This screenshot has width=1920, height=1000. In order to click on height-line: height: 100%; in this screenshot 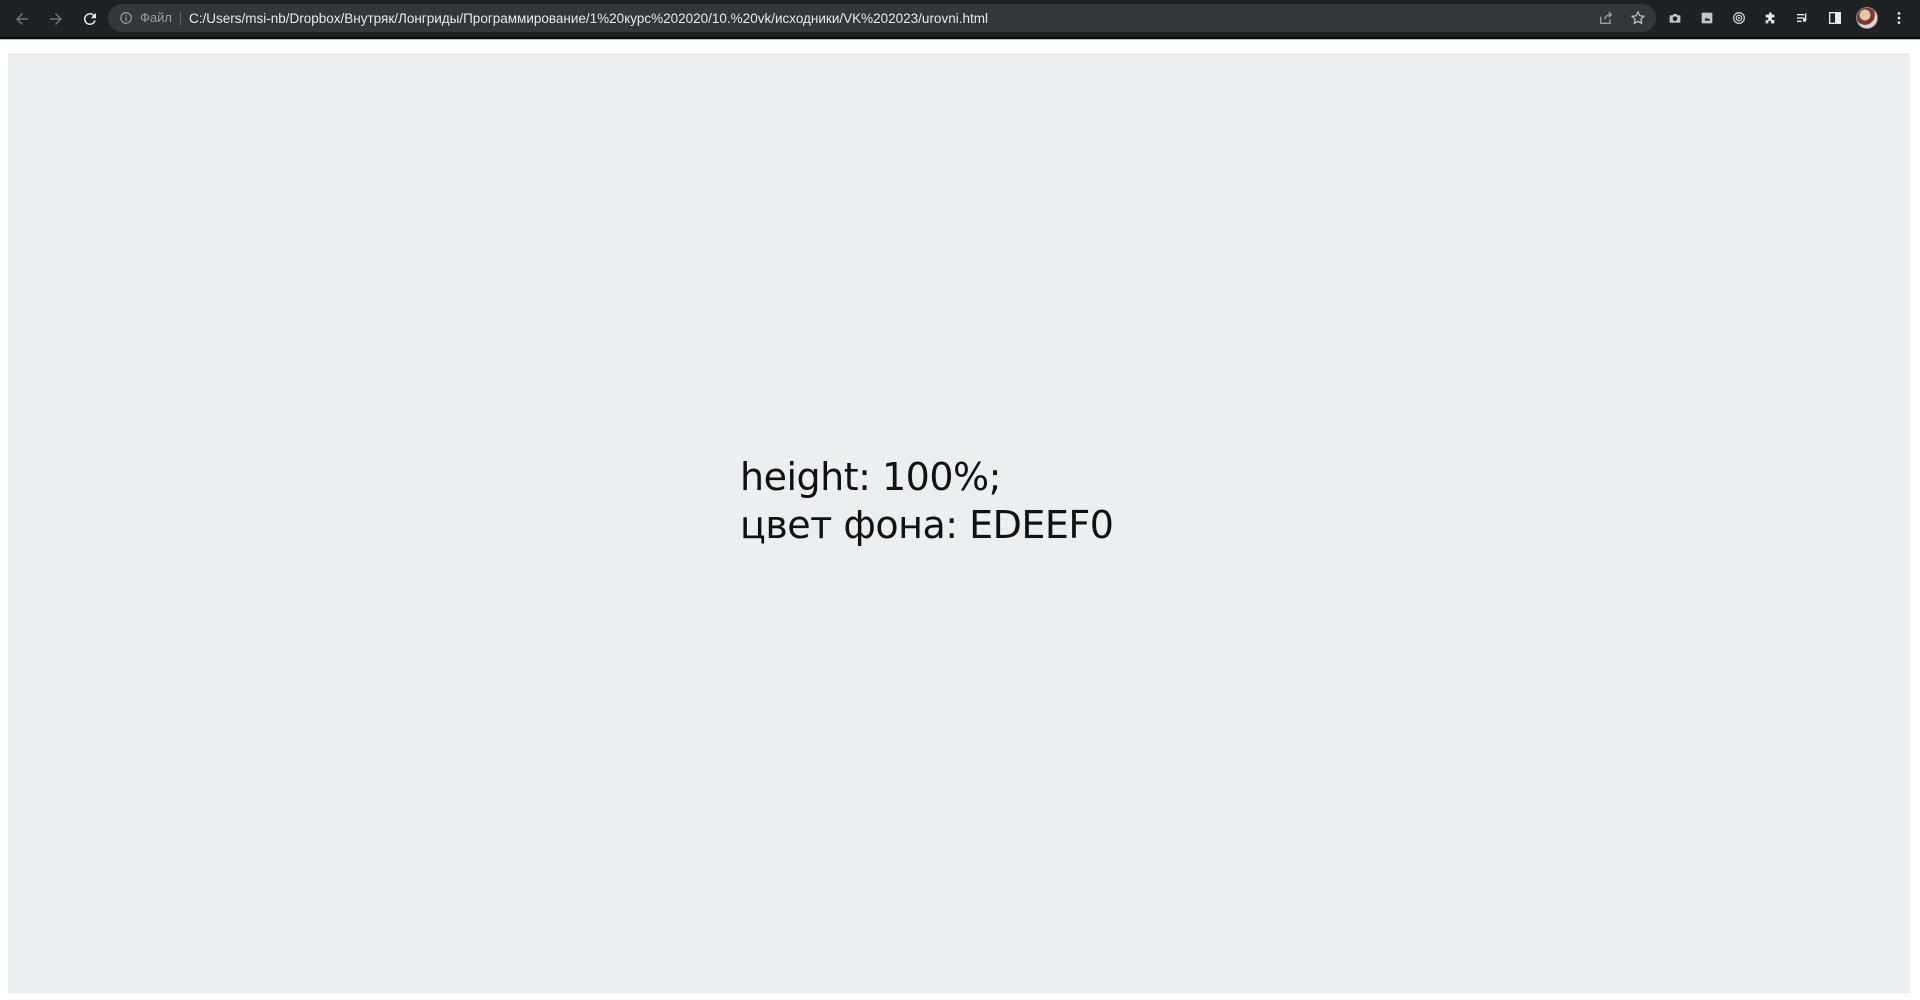, I will do `click(870, 477)`.